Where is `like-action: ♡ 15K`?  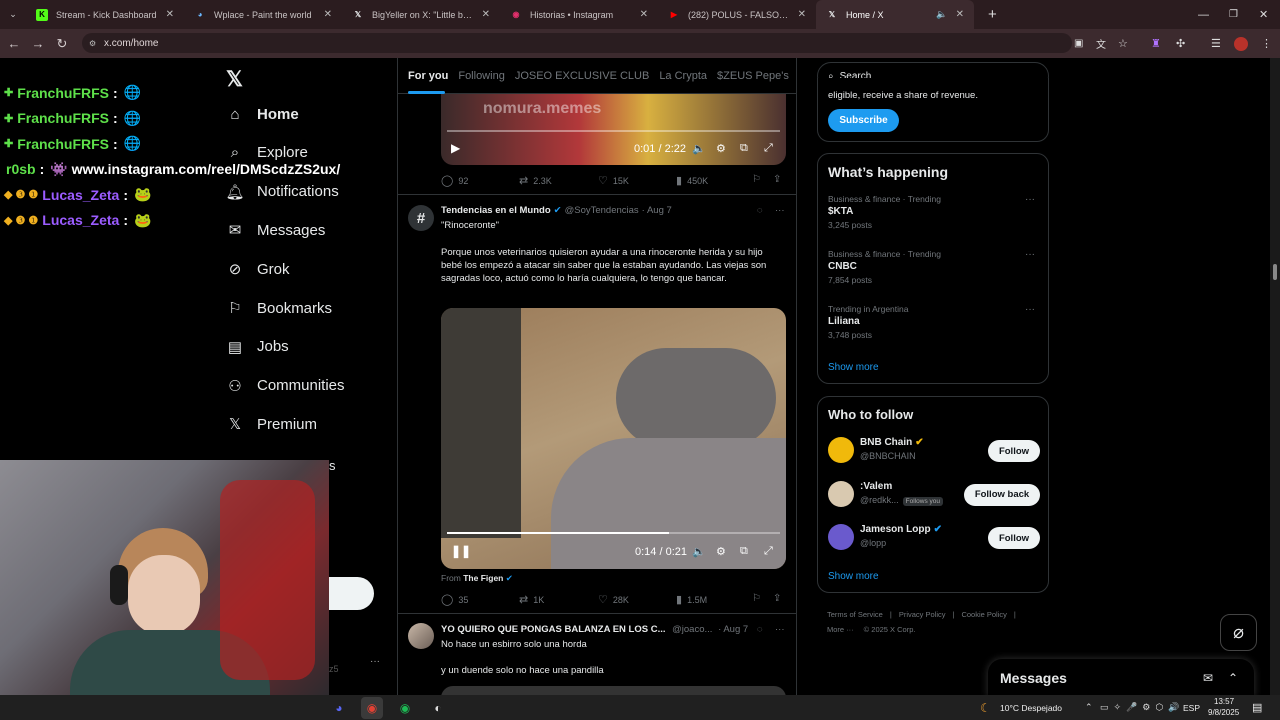
like-action: ♡ 15K is located at coordinates (613, 180).